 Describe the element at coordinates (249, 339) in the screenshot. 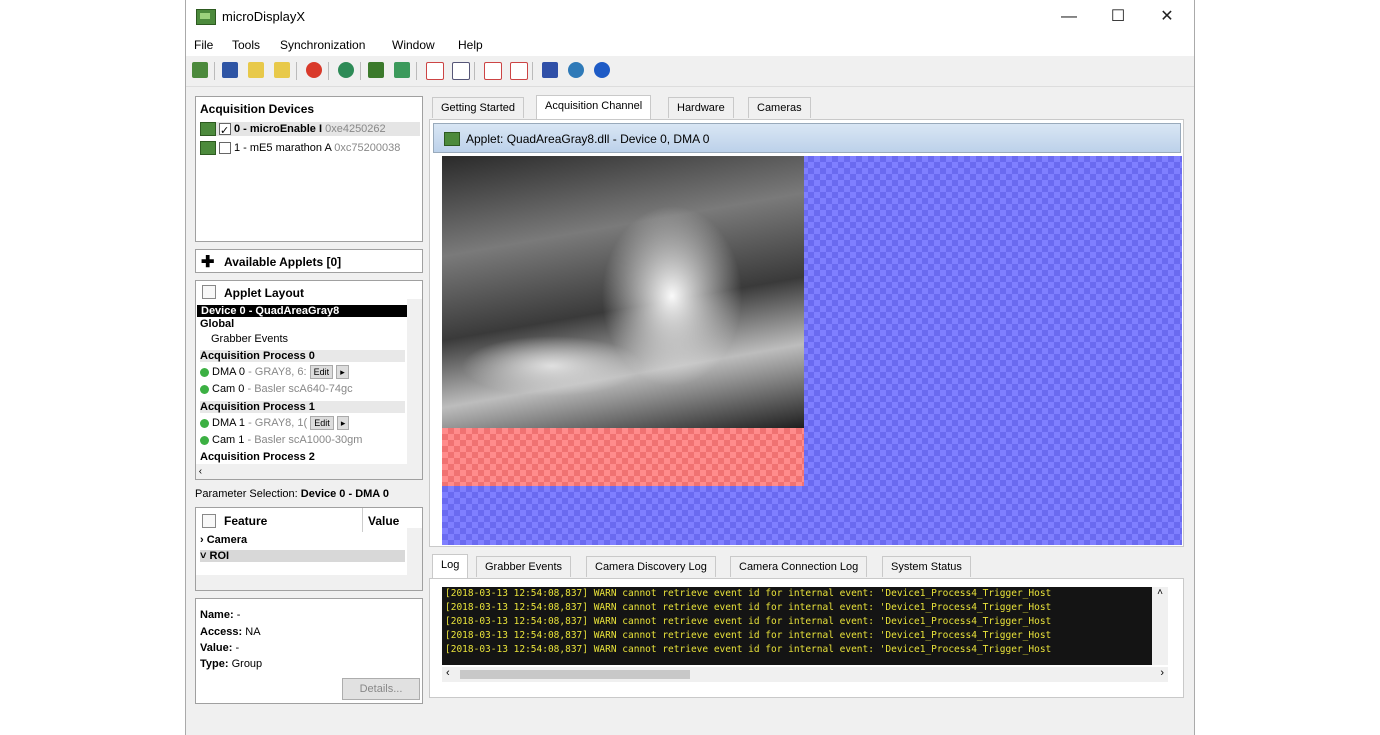

I see `grabber-events-item: Grabber Events` at that location.